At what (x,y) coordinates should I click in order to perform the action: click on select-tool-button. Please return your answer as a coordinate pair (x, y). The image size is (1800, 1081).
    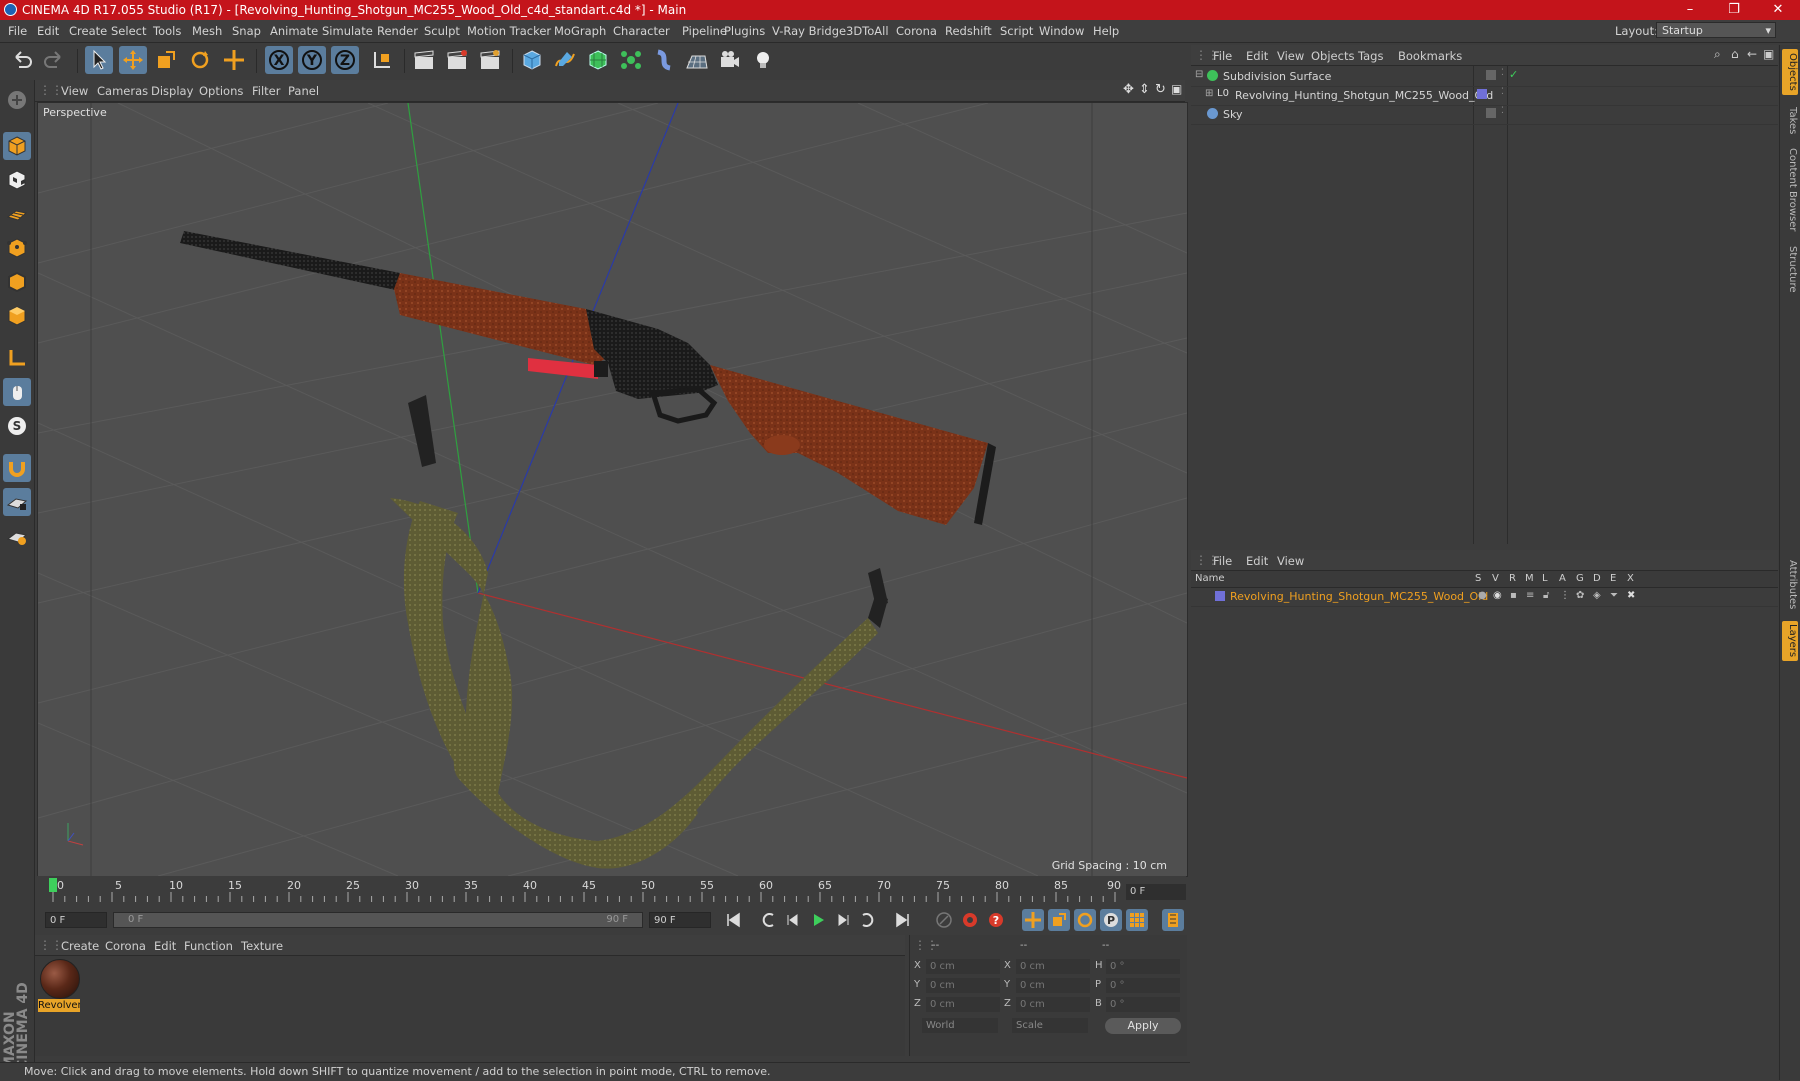
    Looking at the image, I should click on (99, 60).